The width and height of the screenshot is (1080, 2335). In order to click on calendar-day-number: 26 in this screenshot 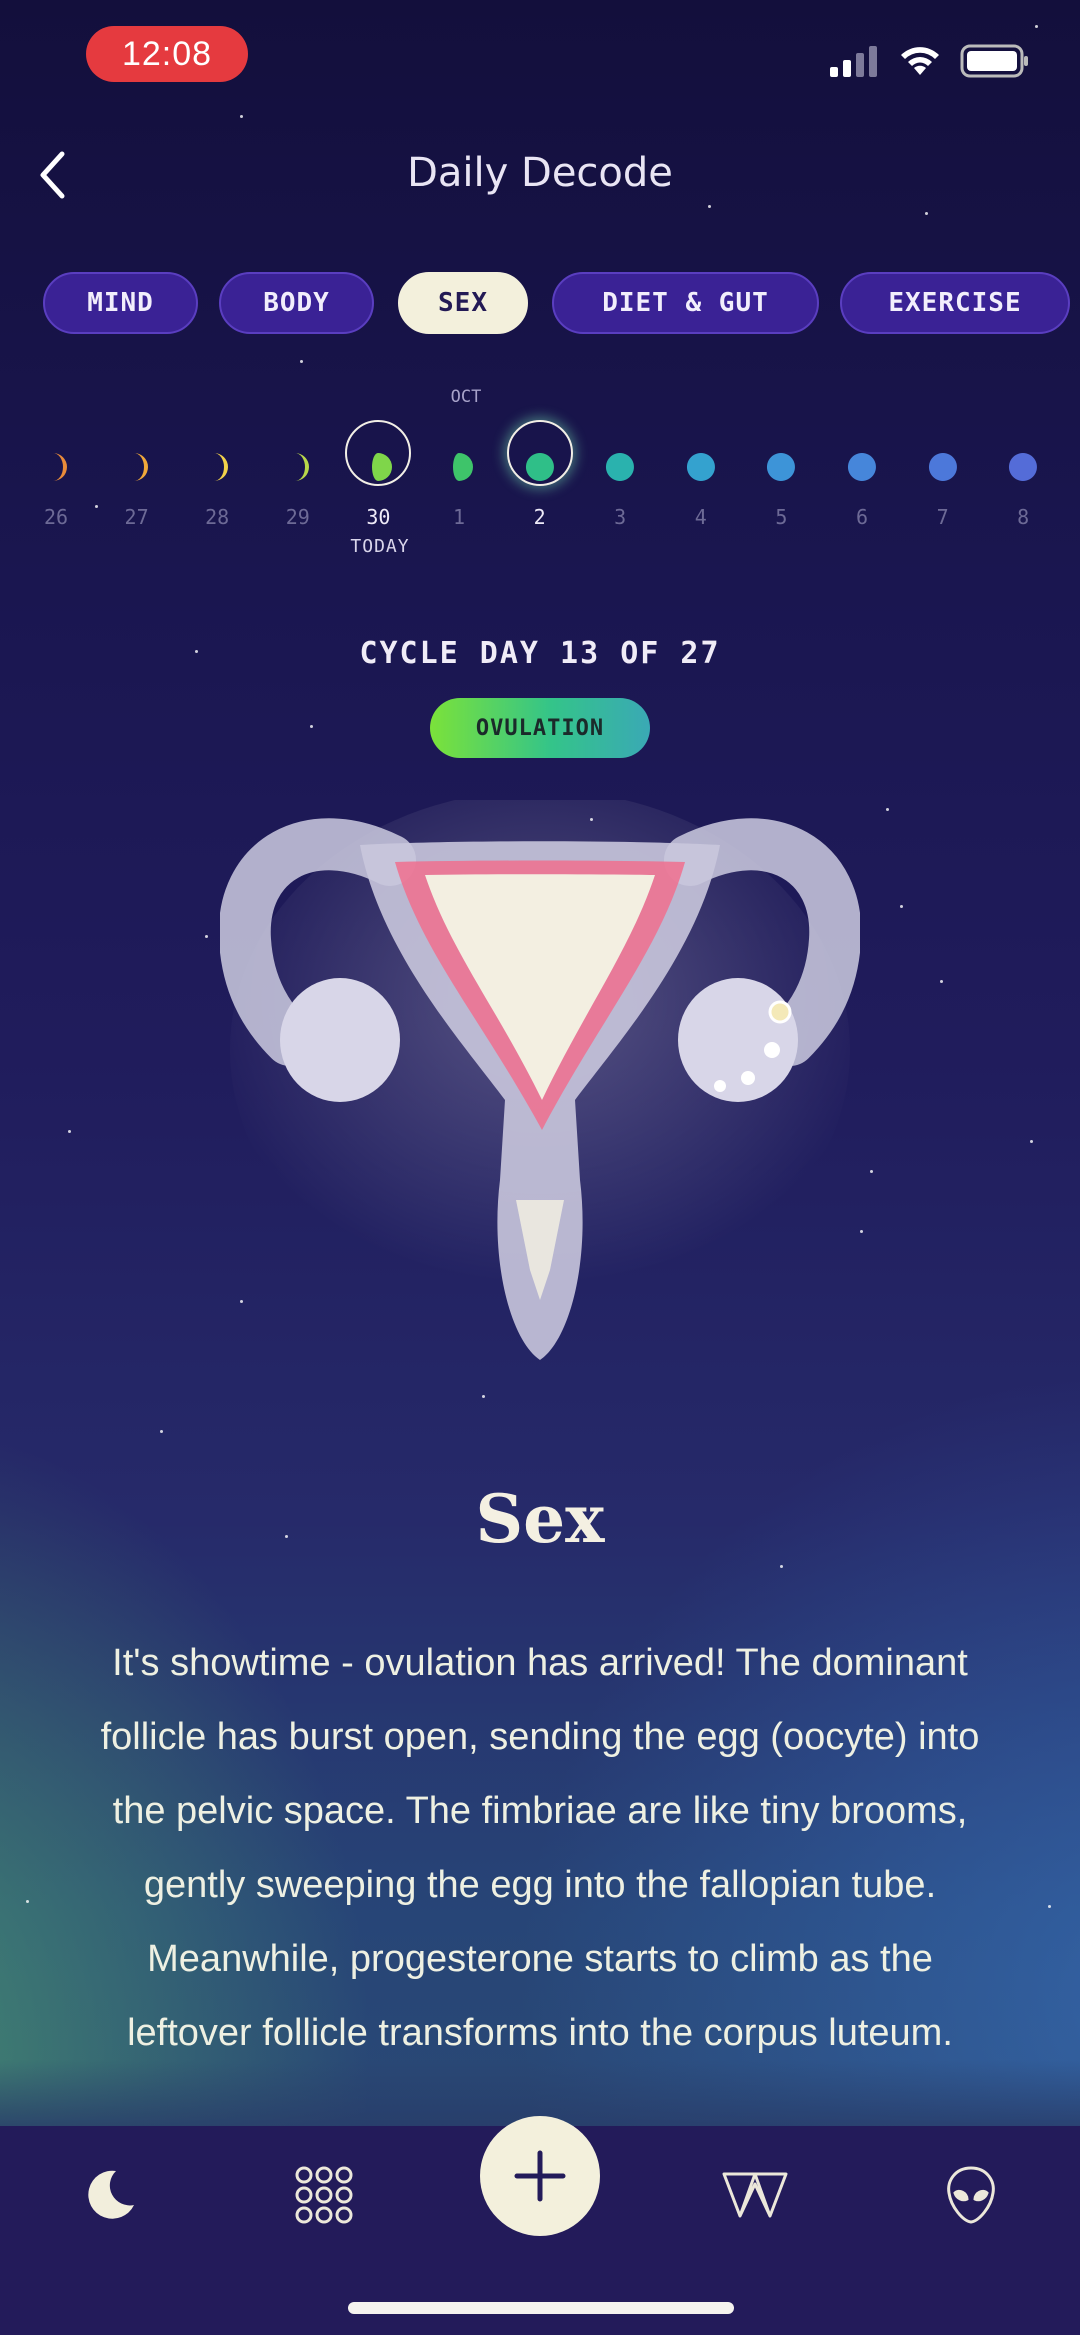, I will do `click(56, 517)`.